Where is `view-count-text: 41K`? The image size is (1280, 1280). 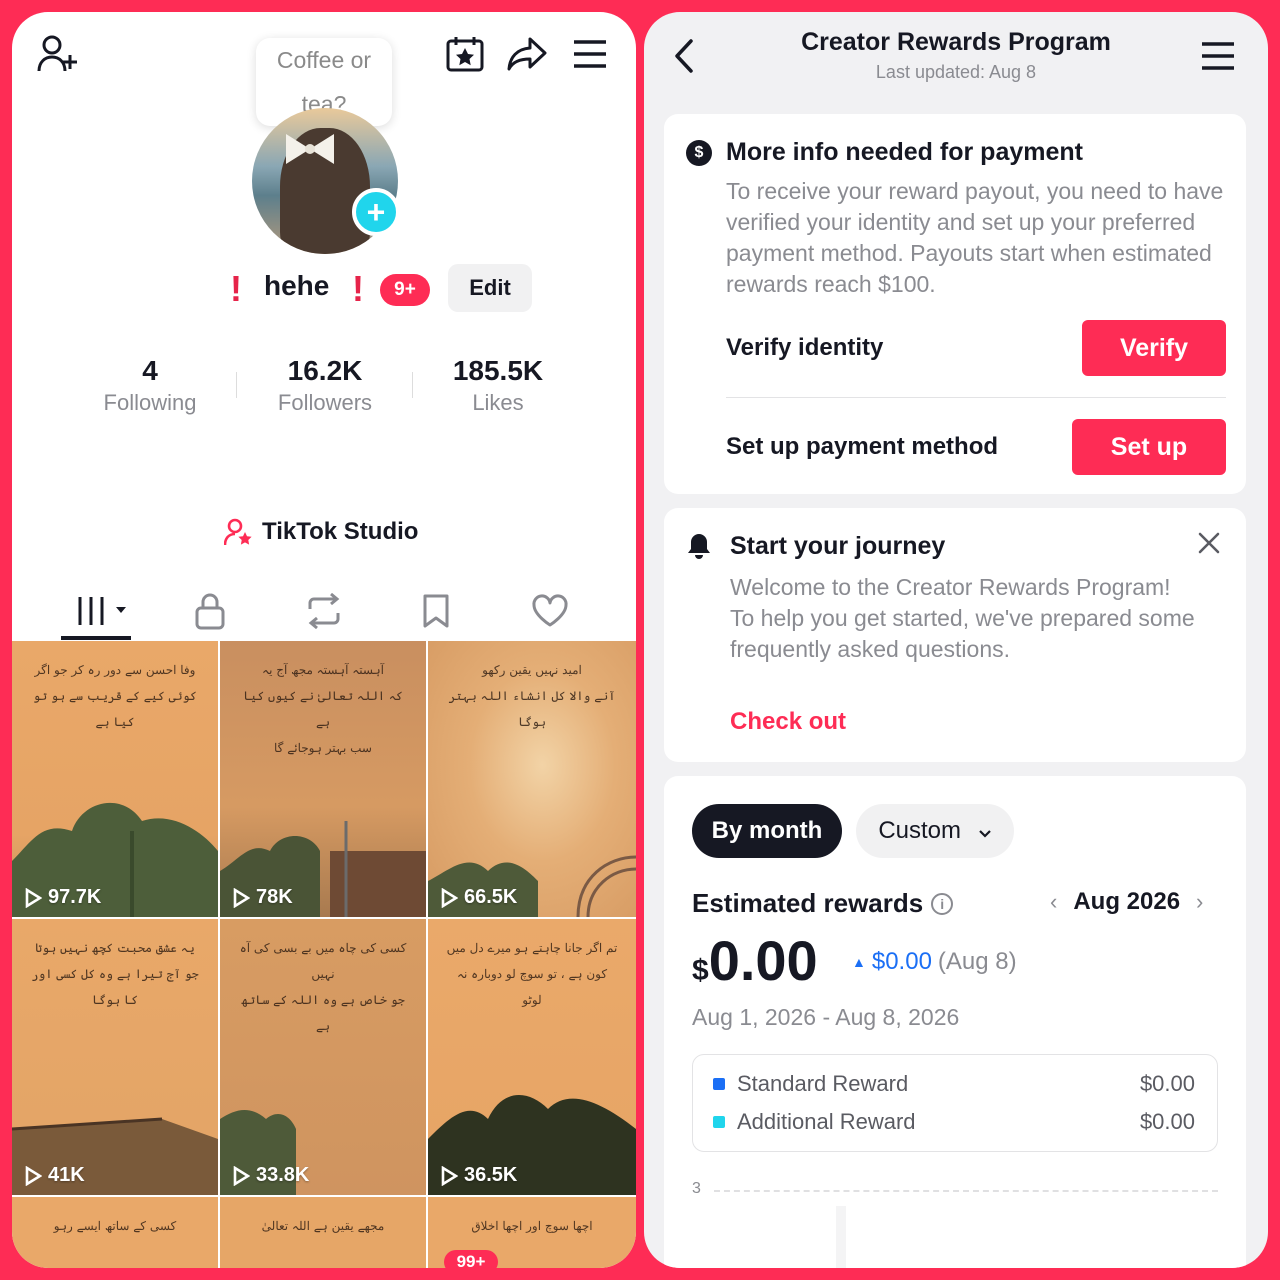
view-count-text: 41K is located at coordinates (66, 1175).